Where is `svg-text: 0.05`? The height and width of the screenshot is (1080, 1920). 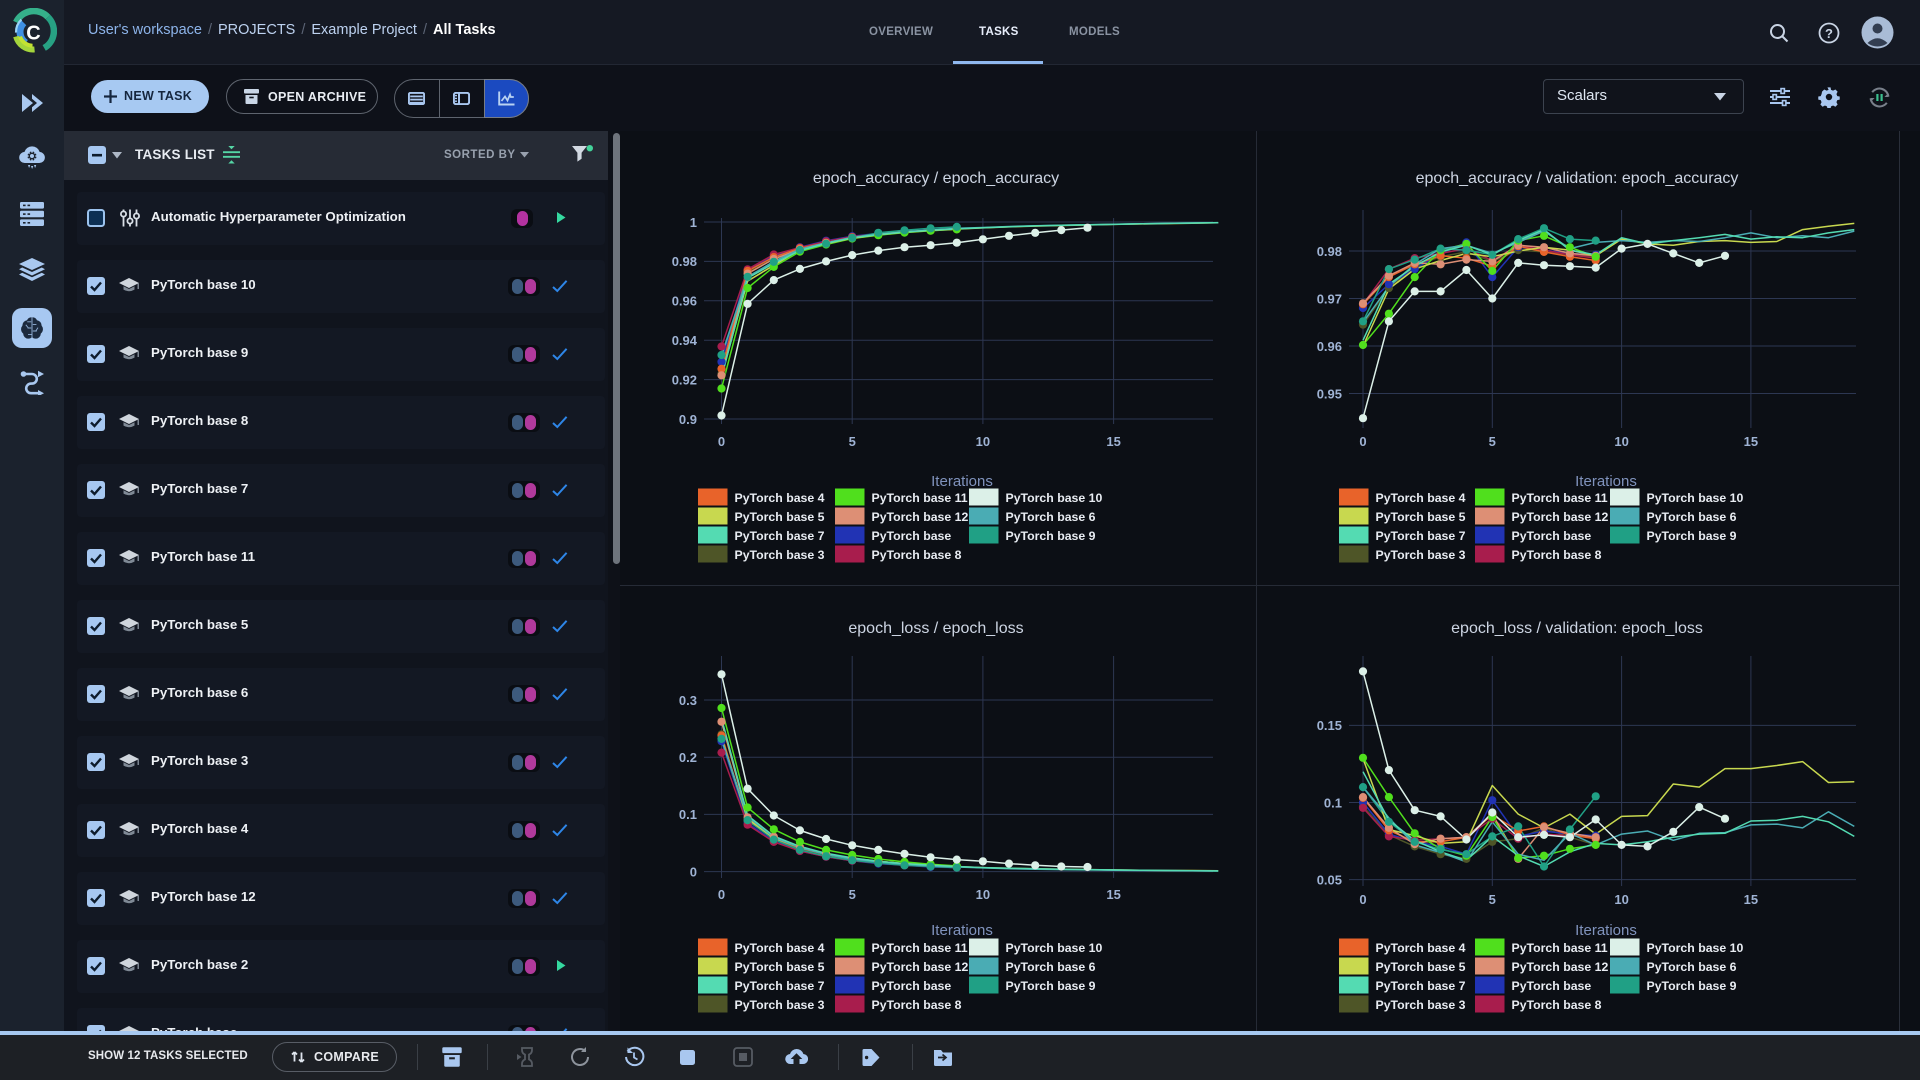 svg-text: 0.05 is located at coordinates (1329, 879).